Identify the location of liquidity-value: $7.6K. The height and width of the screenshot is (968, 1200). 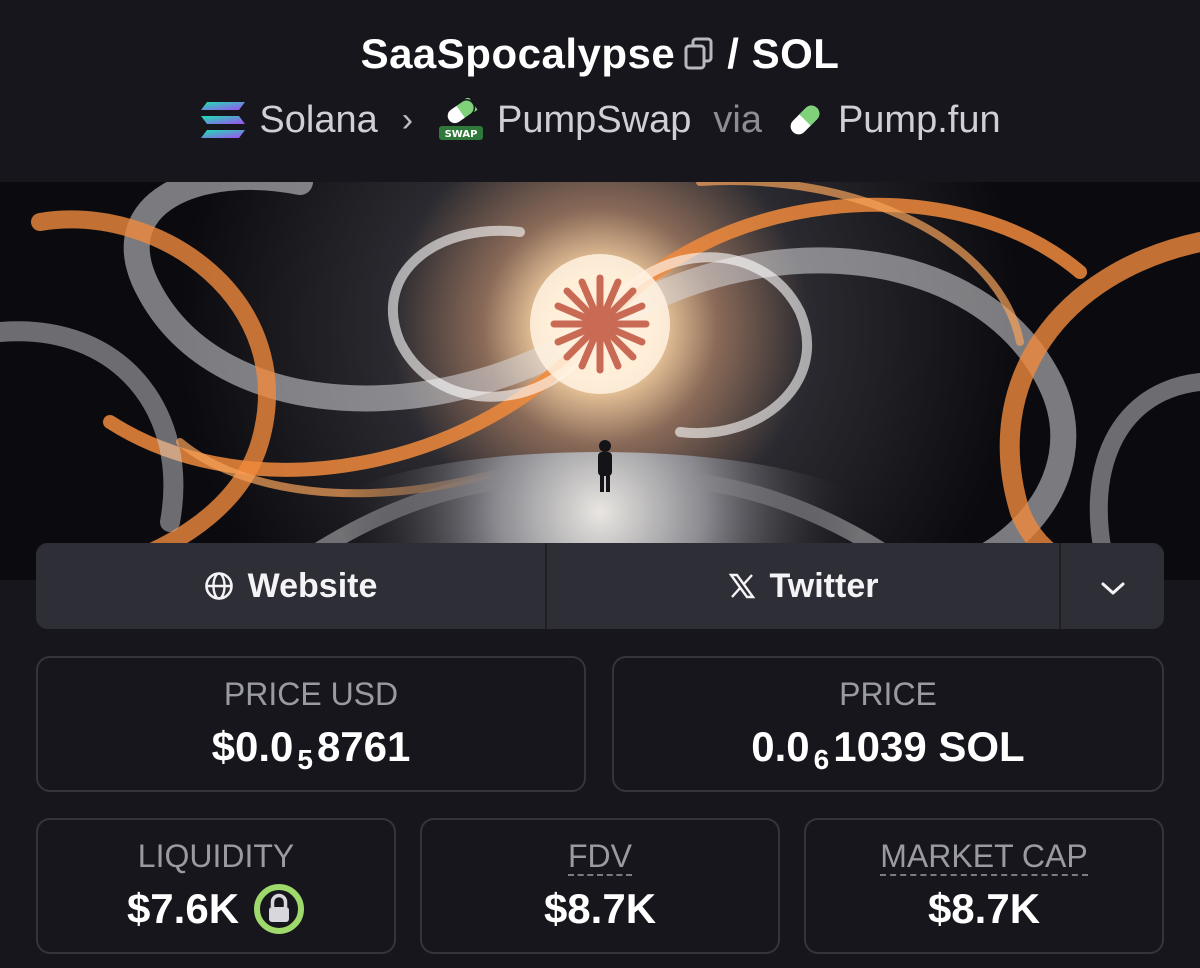
(216, 909).